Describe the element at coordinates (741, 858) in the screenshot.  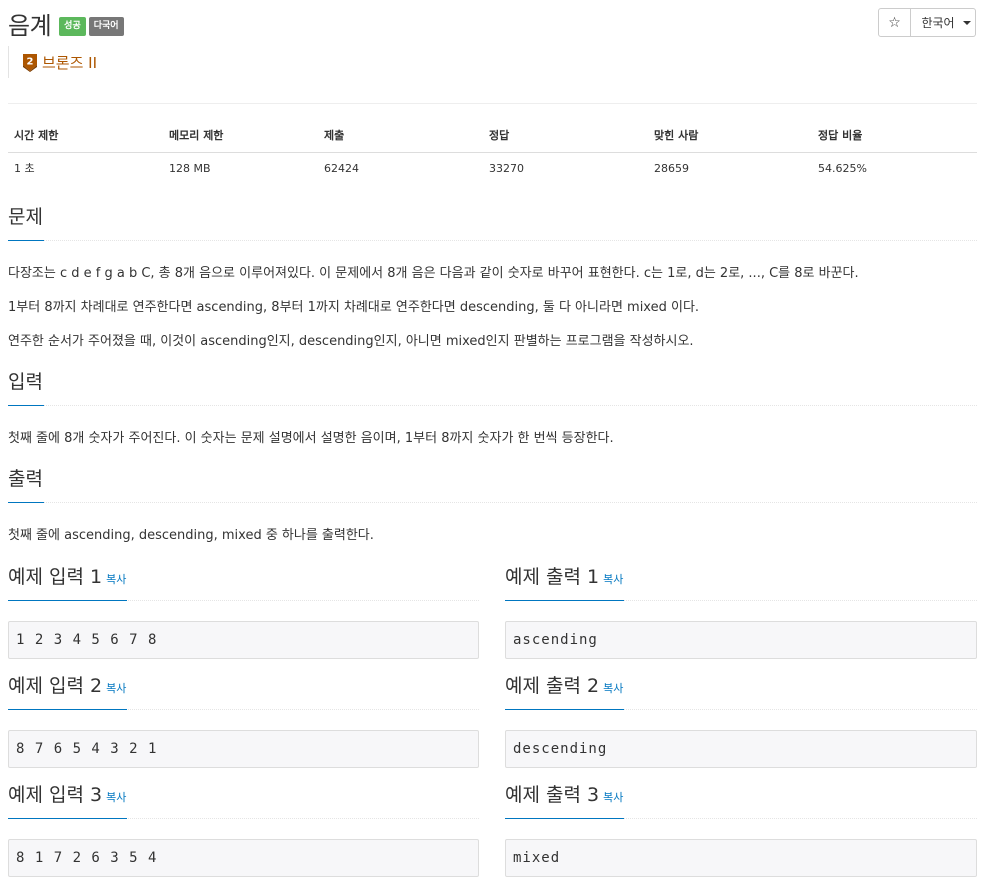
I see `example-output-3: mixed` at that location.